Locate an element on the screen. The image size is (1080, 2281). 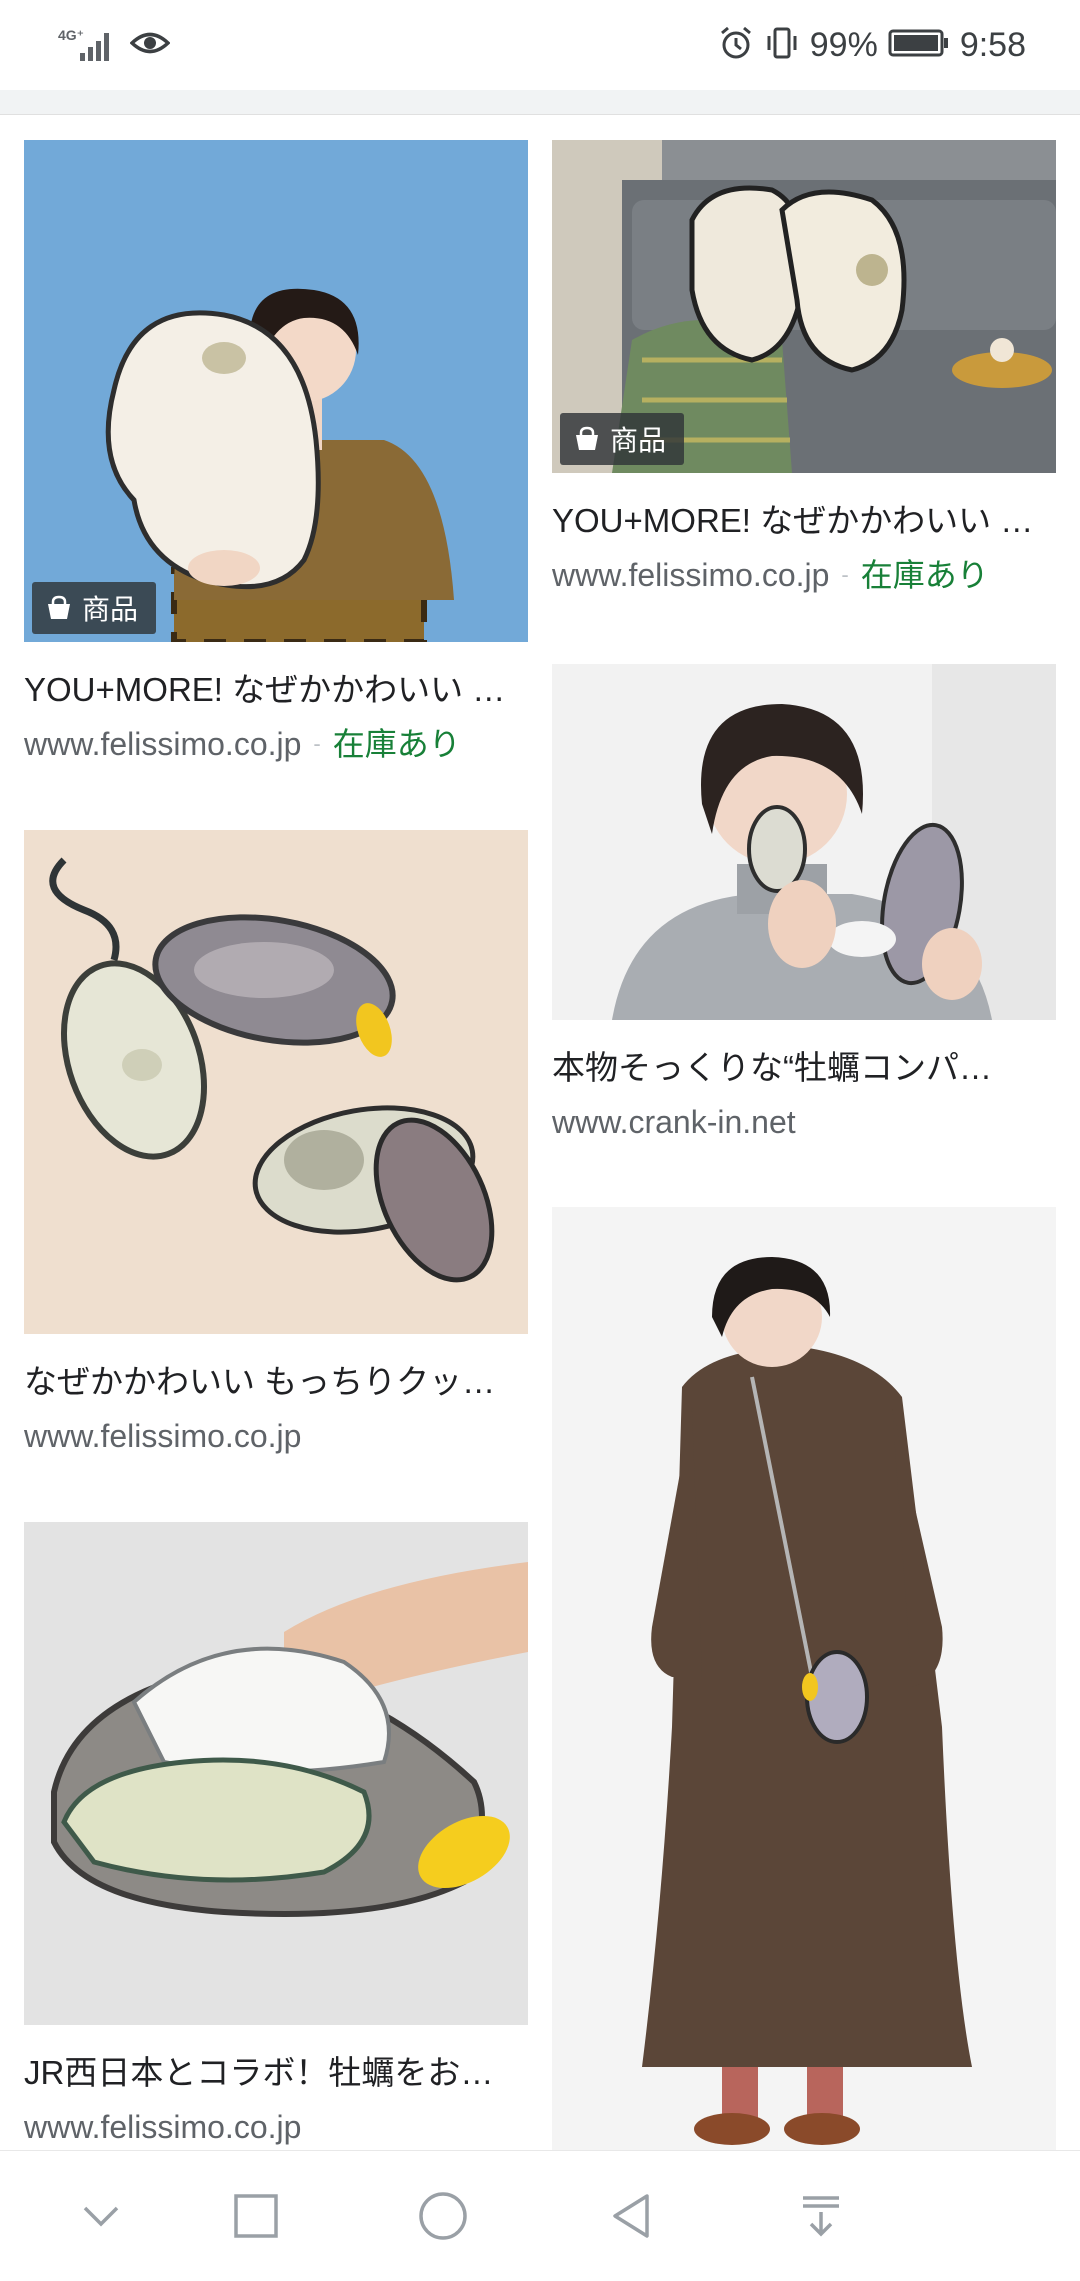
alarm-icon is located at coordinates (736, 45).